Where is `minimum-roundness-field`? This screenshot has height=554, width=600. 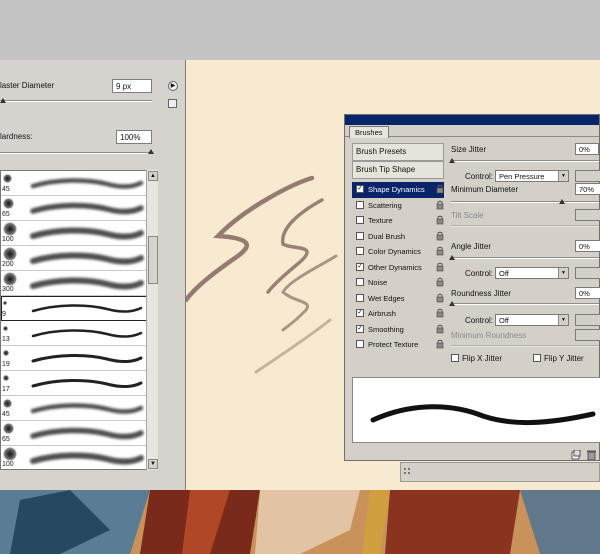 minimum-roundness-field is located at coordinates (587, 335).